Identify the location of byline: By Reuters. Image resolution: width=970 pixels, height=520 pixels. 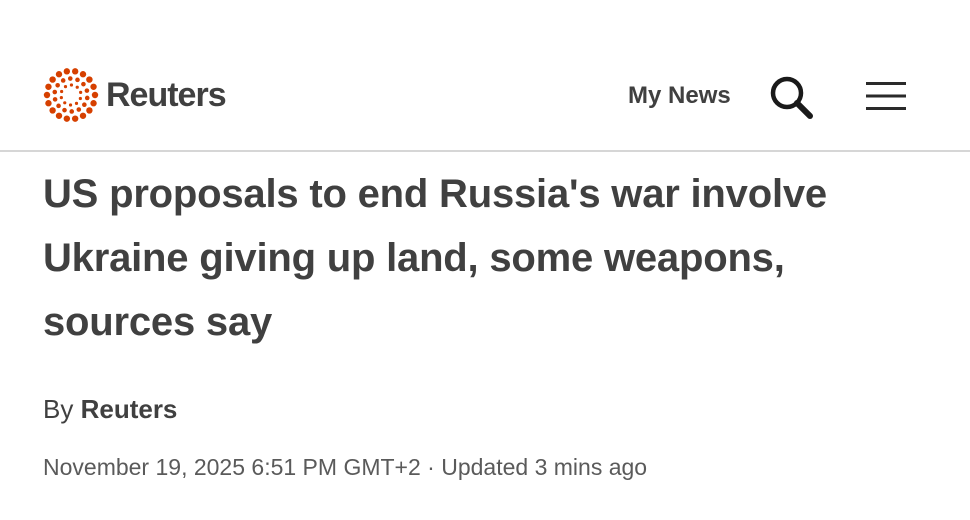
(110, 409).